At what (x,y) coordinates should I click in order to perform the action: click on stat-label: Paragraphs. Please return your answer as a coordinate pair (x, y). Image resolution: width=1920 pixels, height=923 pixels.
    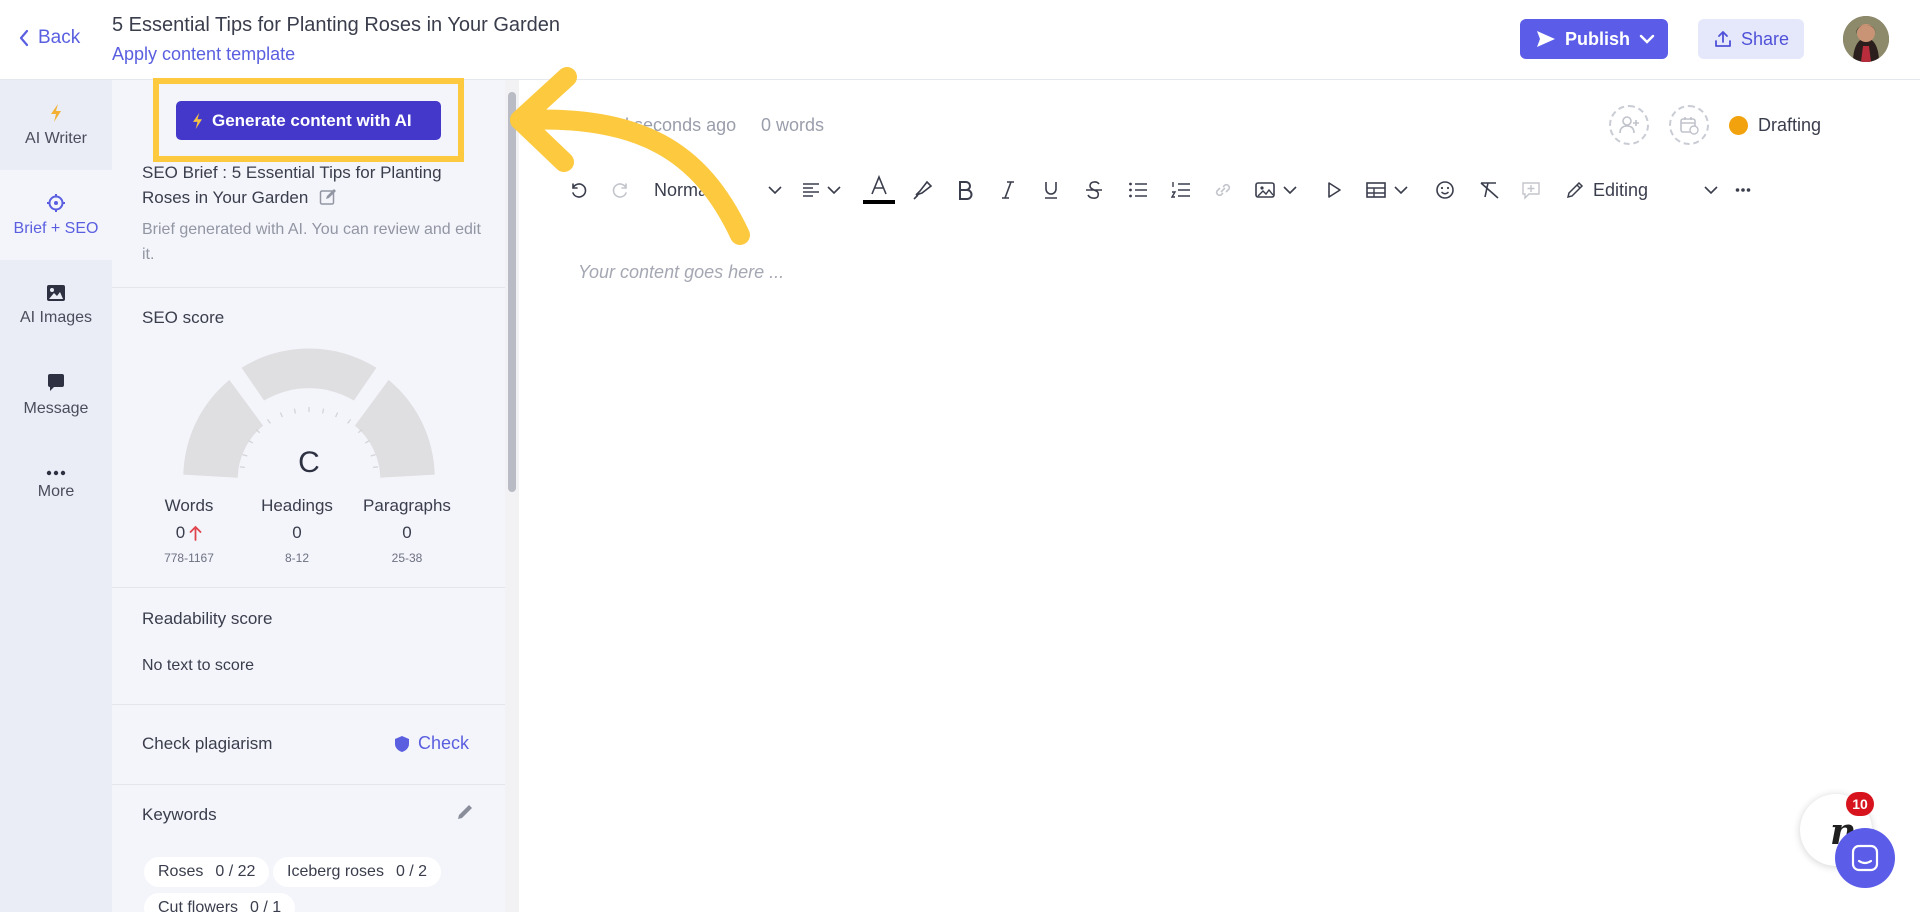
    Looking at the image, I should click on (407, 505).